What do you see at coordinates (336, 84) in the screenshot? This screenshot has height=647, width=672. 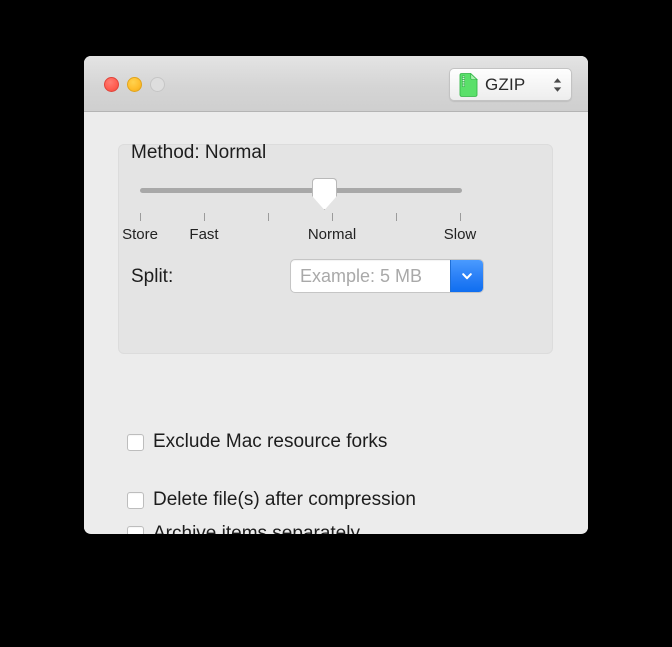 I see `window-titlebar: GZIP` at bounding box center [336, 84].